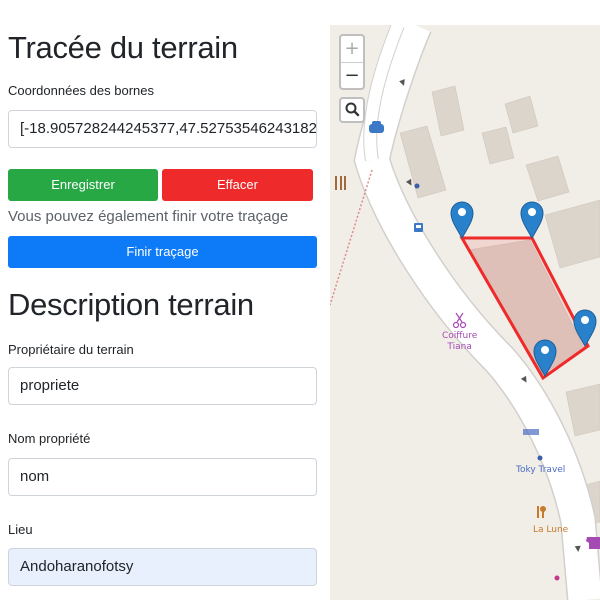 This screenshot has height=600, width=600. I want to click on property-name-input: nom, so click(162, 477).